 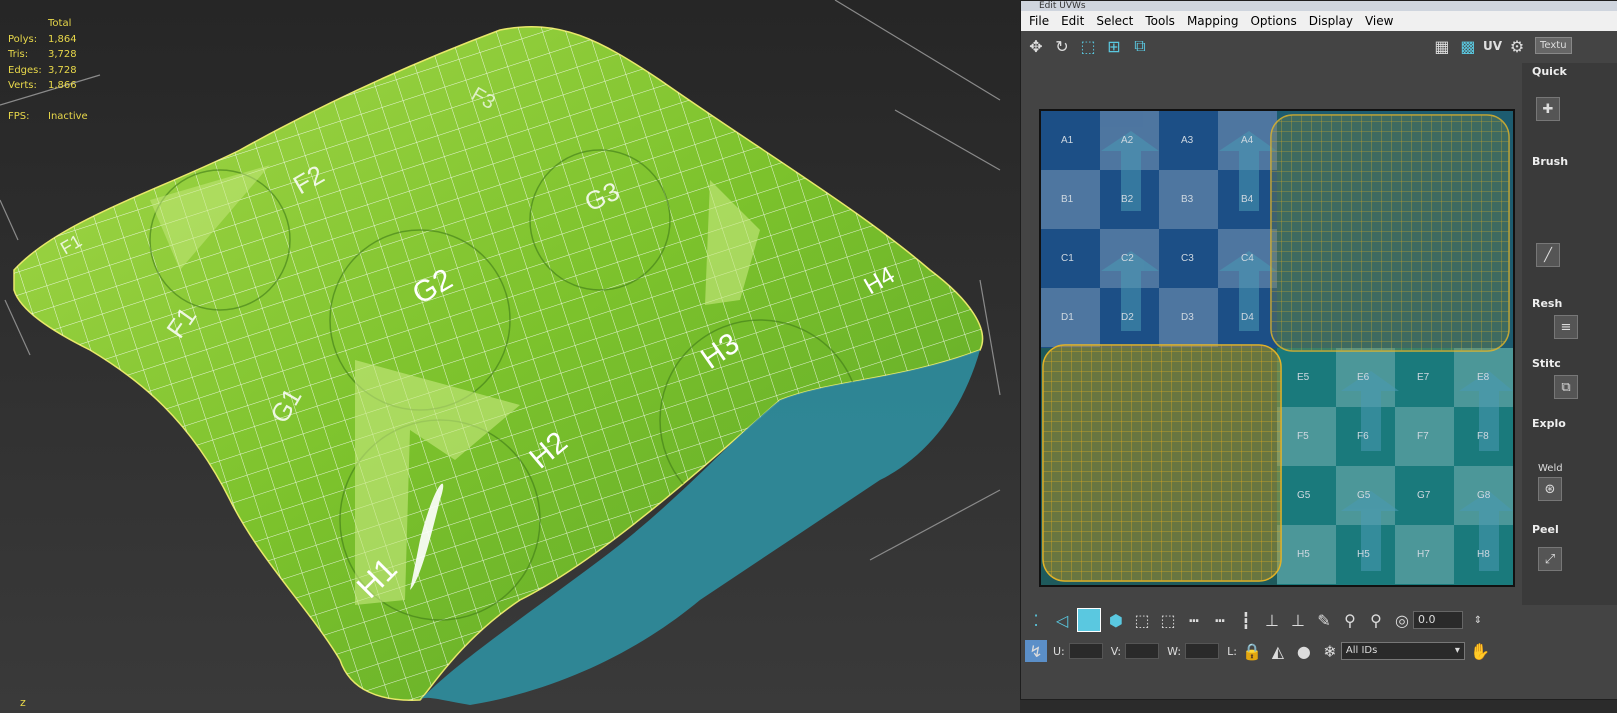 I want to click on menu-tools: Tools, so click(x=1160, y=21).